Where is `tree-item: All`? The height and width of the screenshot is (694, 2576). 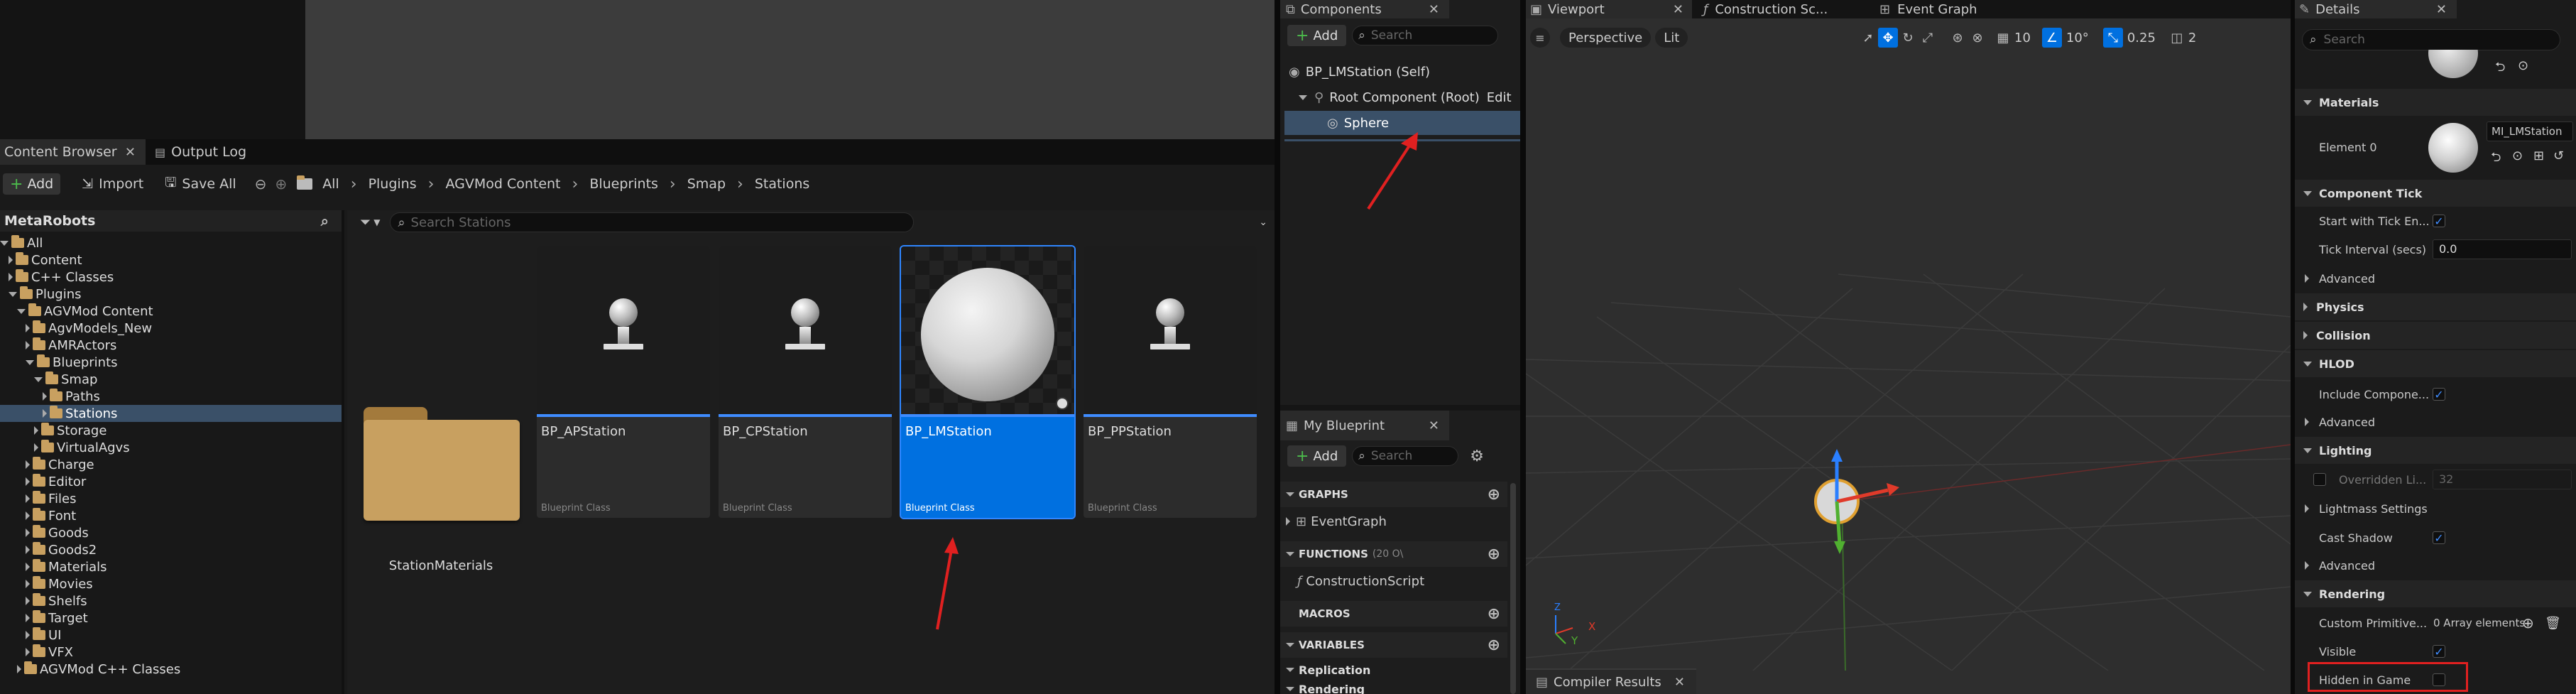
tree-item: All is located at coordinates (171, 242).